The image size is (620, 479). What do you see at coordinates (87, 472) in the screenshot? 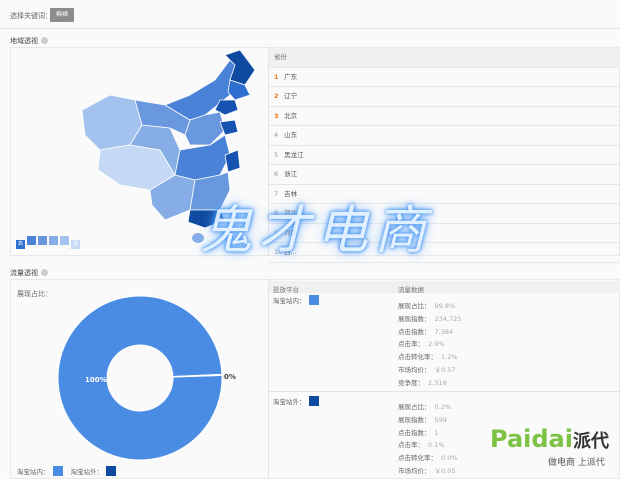
I see `legend-label-outside: 淘宝站外：` at bounding box center [87, 472].